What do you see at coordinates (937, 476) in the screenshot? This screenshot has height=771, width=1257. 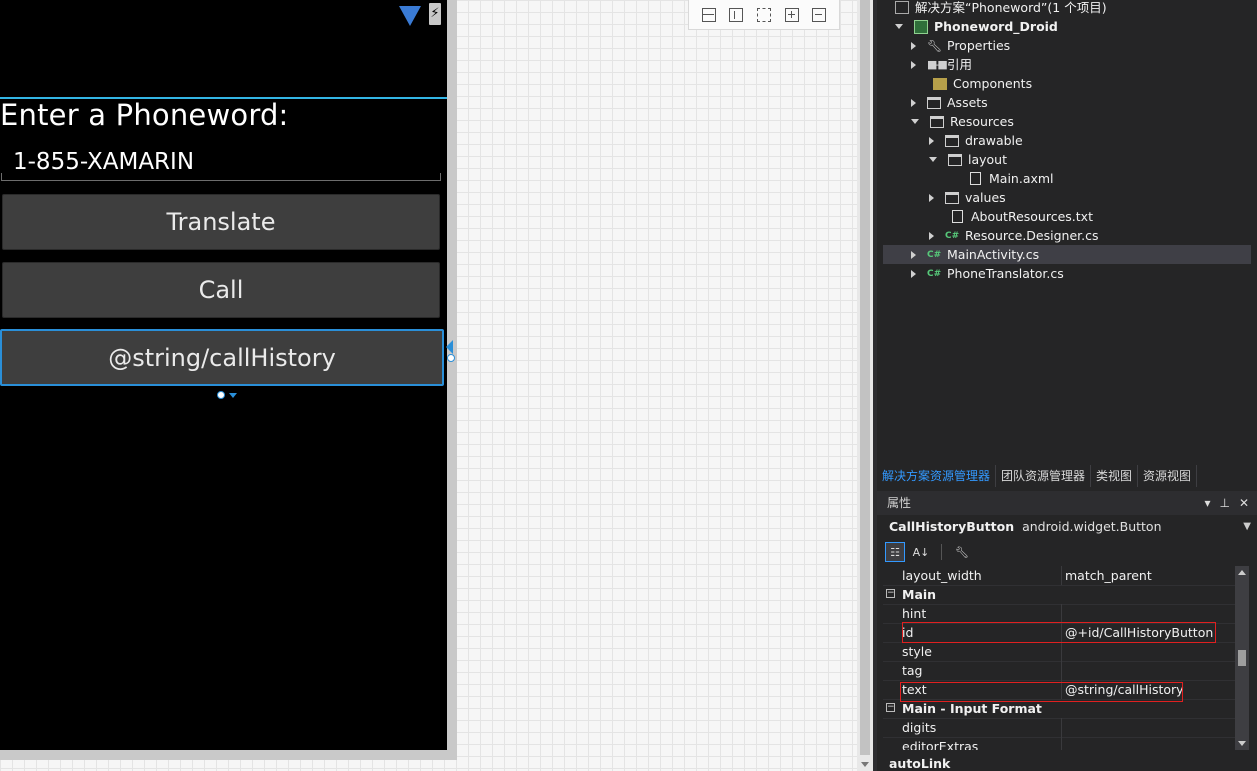 I see `tab-solution-explorer: 解决方案资源管理器` at bounding box center [937, 476].